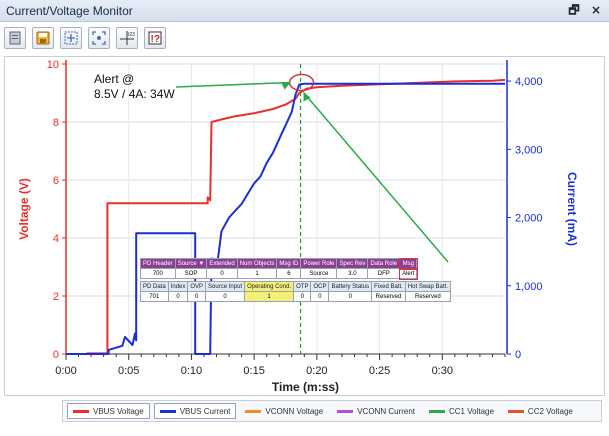 This screenshot has width=609, height=436. What do you see at coordinates (56, 181) in the screenshot?
I see `left-tick-label: 6` at bounding box center [56, 181].